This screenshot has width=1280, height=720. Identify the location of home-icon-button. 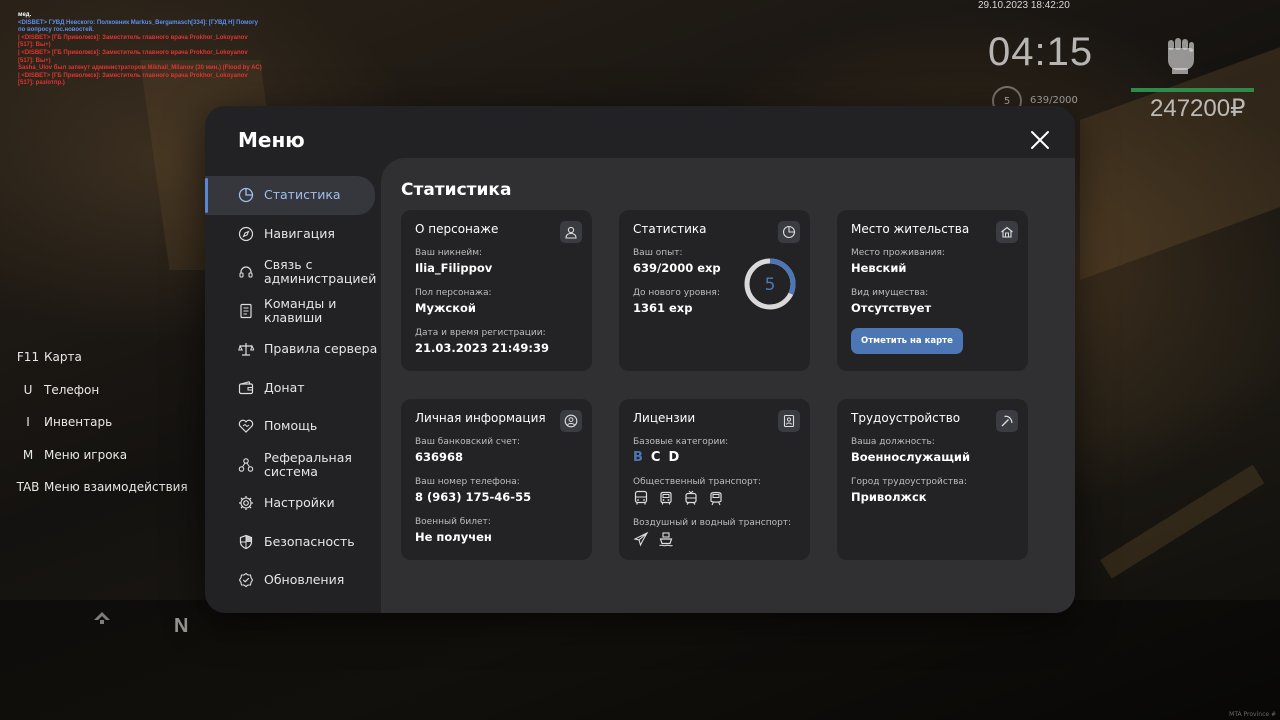
(1007, 232).